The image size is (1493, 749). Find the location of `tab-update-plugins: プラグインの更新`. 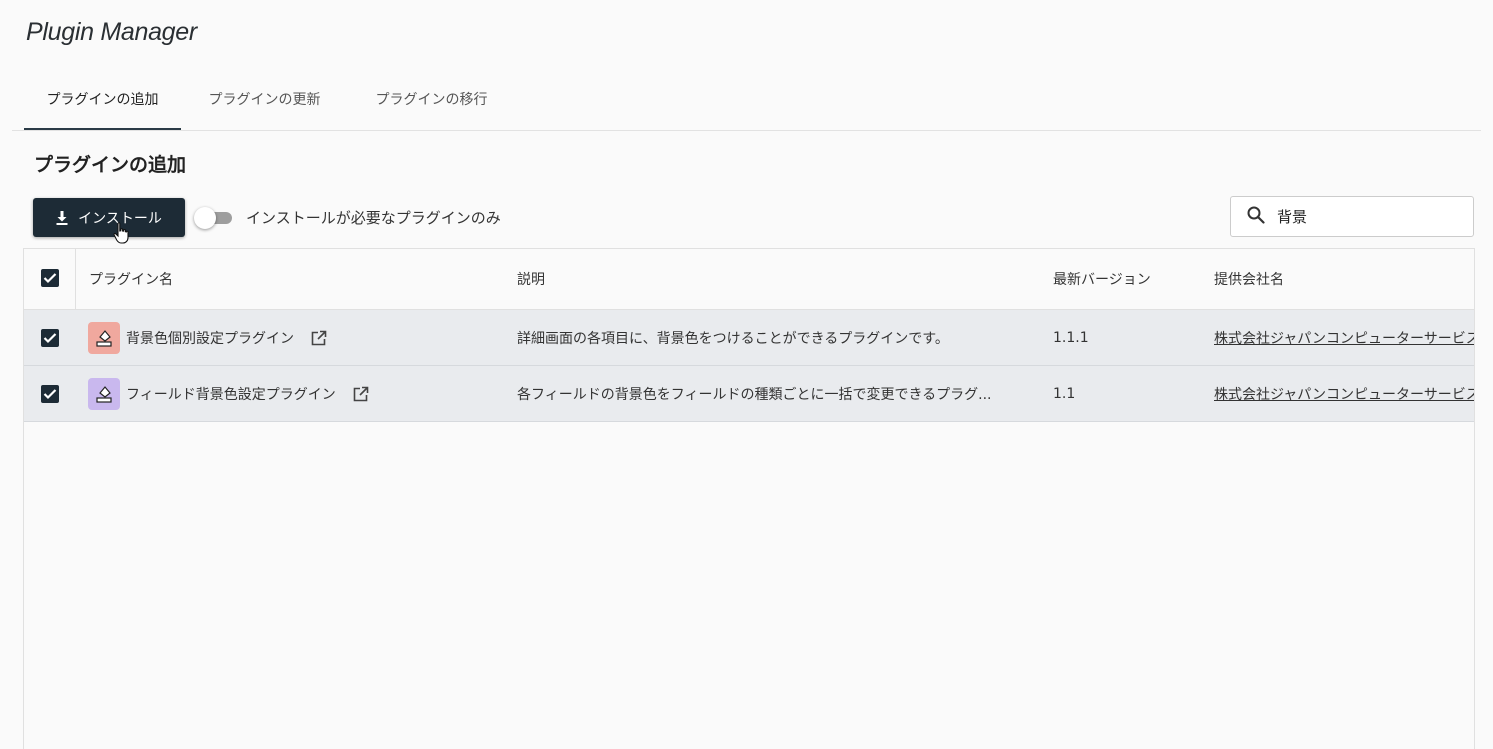

tab-update-plugins: プラグインの更新 is located at coordinates (264, 99).